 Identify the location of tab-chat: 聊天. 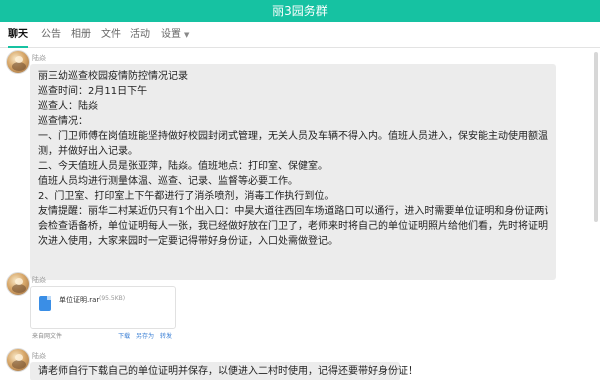
(18, 35).